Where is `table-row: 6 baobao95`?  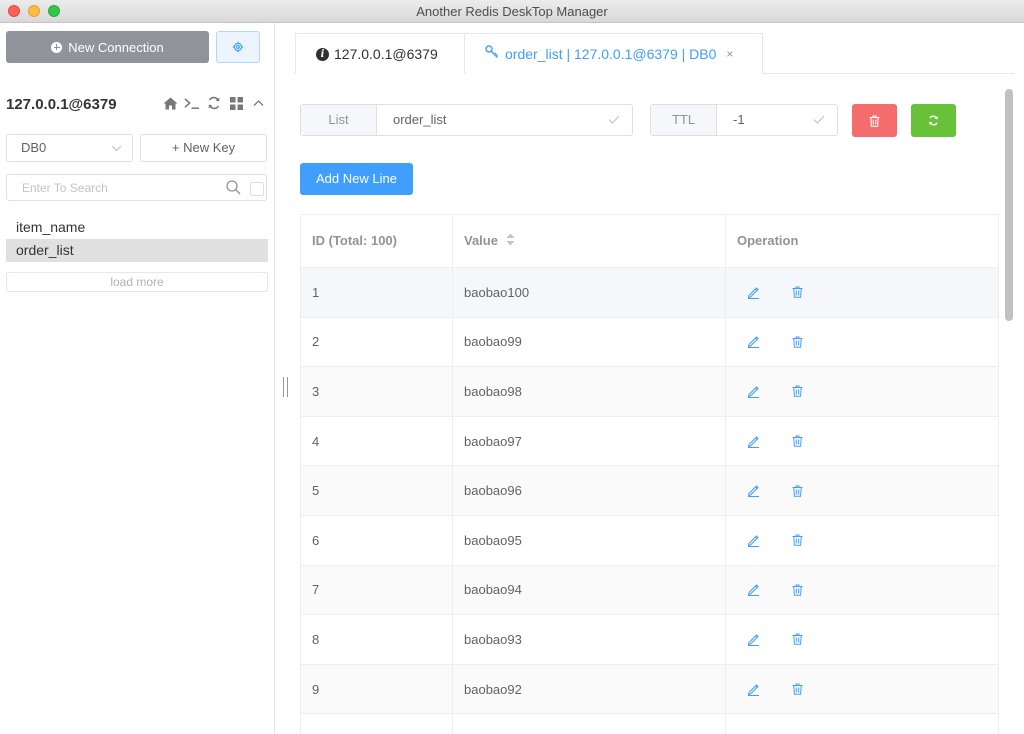 table-row: 6 baobao95 is located at coordinates (649, 540).